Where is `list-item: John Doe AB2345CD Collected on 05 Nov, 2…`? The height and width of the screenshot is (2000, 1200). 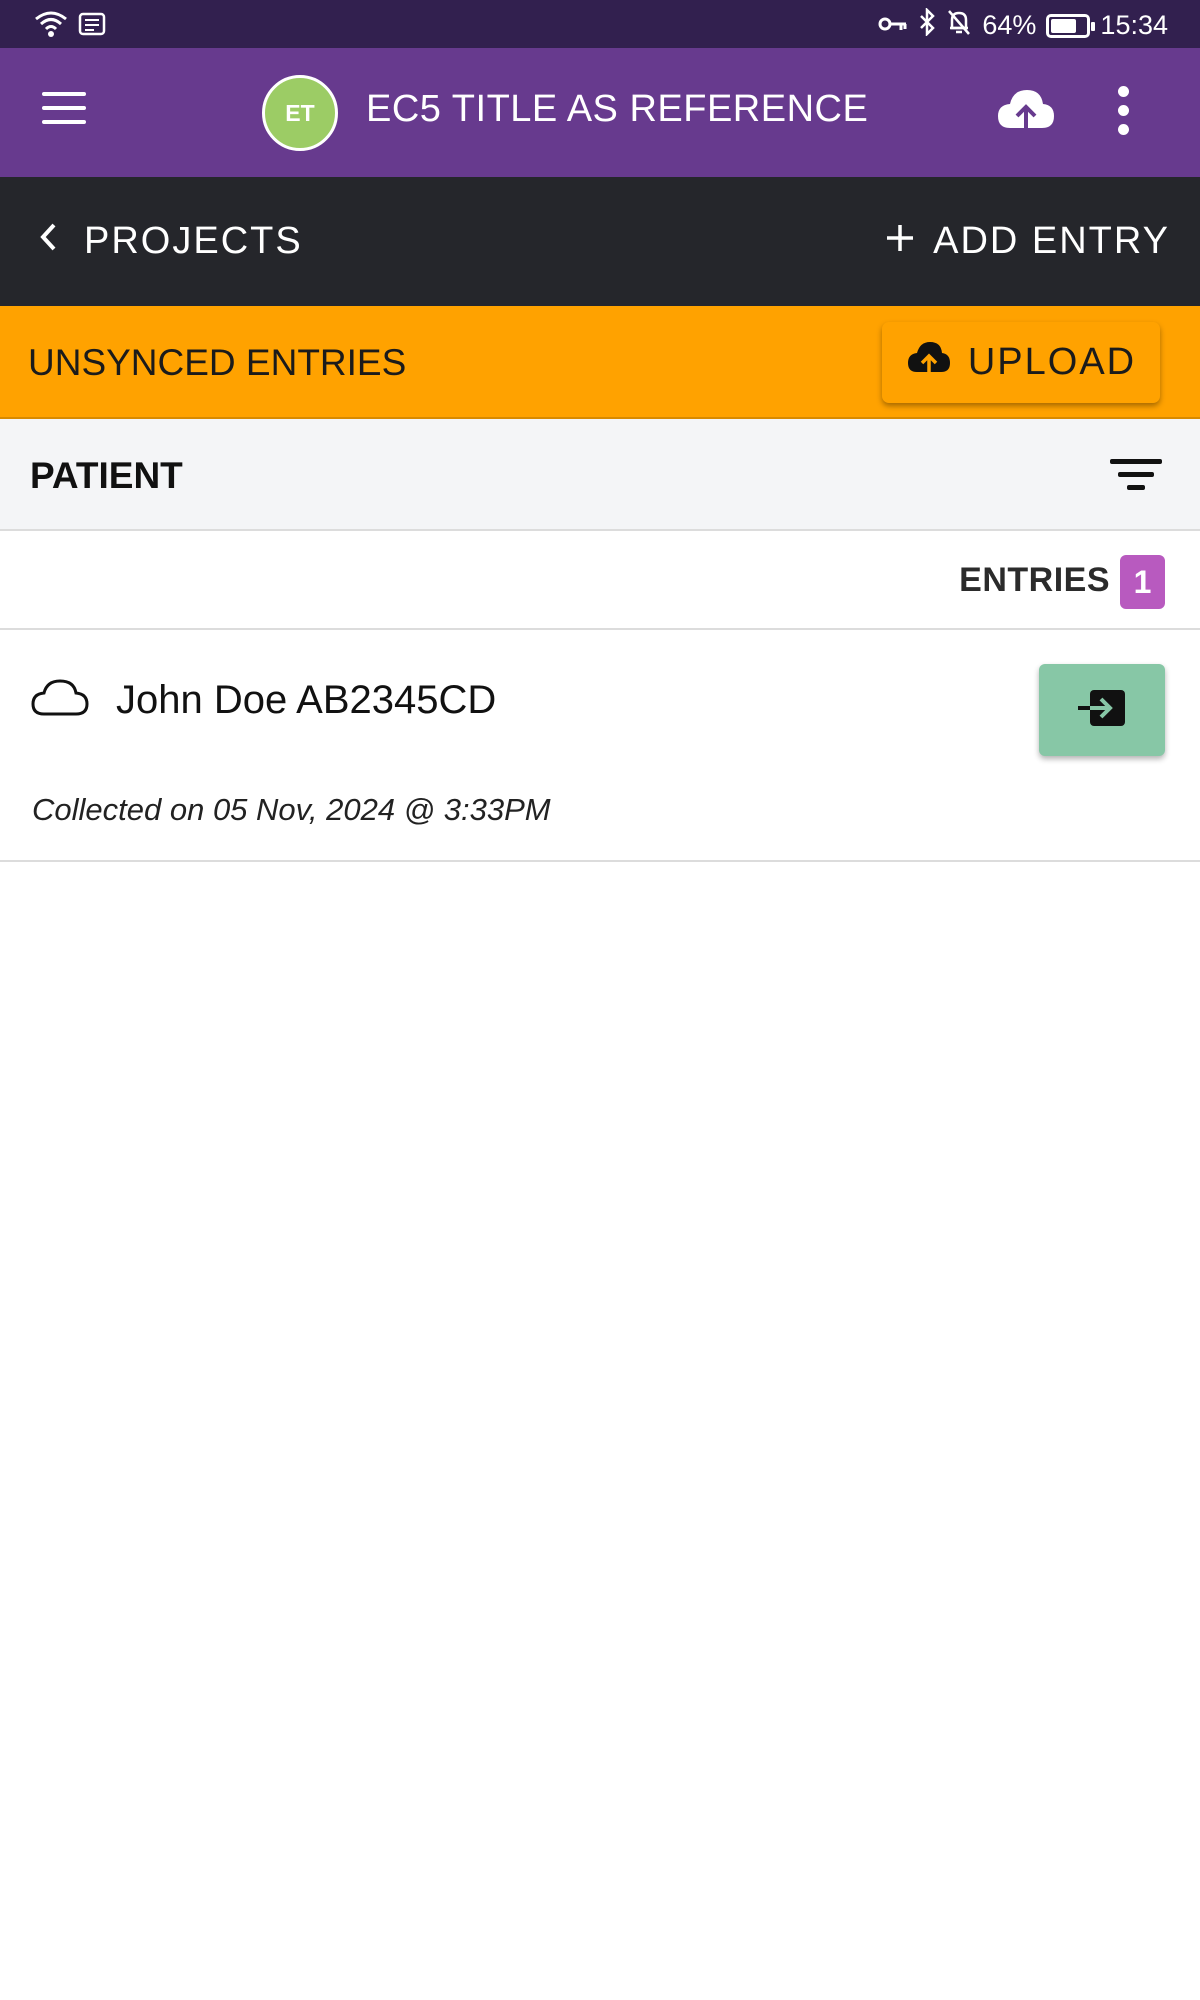 list-item: John Doe AB2345CD Collected on 05 Nov, 2… is located at coordinates (600, 746).